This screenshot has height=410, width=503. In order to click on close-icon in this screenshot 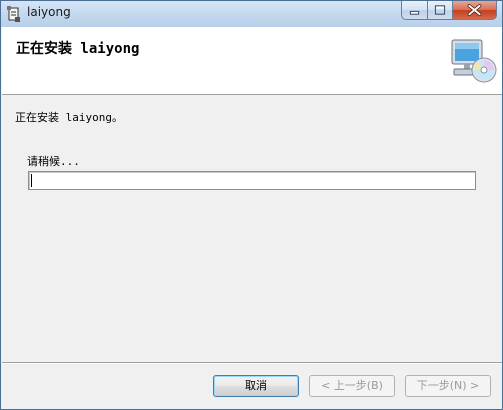, I will do `click(474, 10)`.